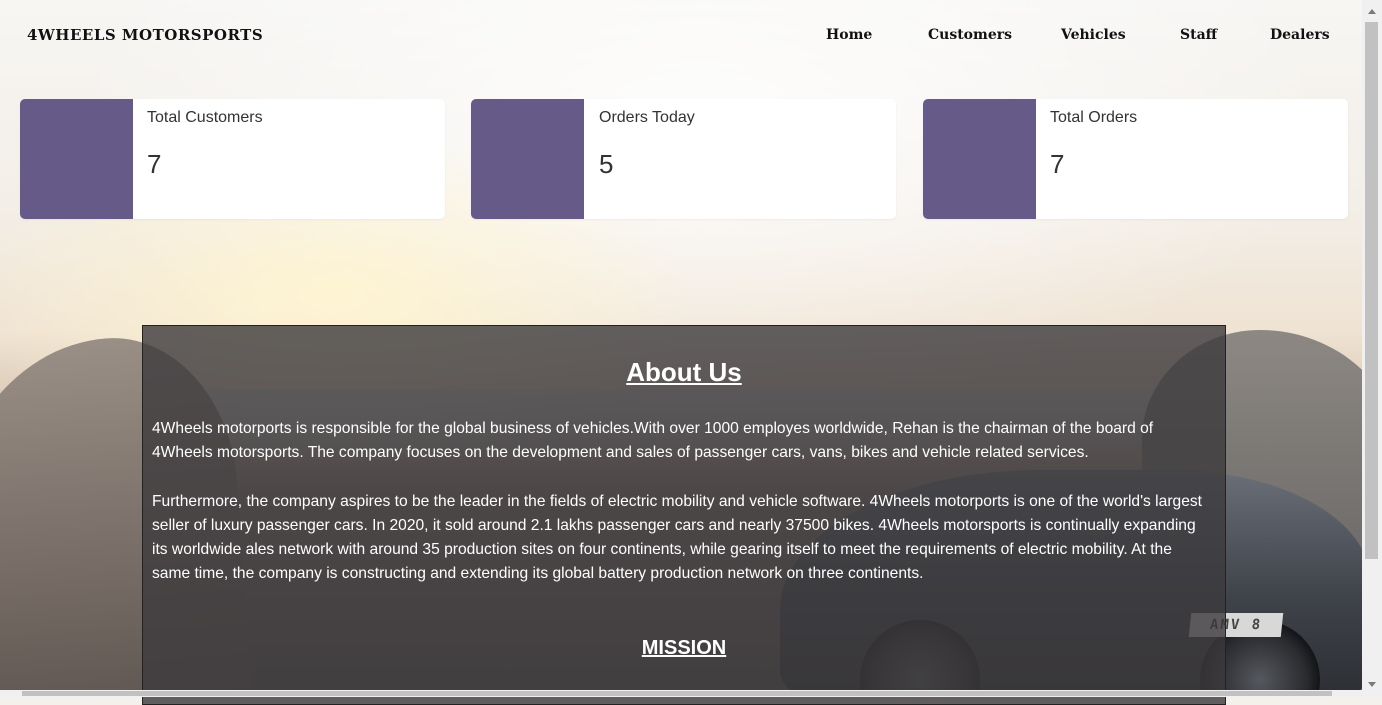 The width and height of the screenshot is (1382, 705). Describe the element at coordinates (970, 35) in the screenshot. I see `nav-link-customers: Customers` at that location.